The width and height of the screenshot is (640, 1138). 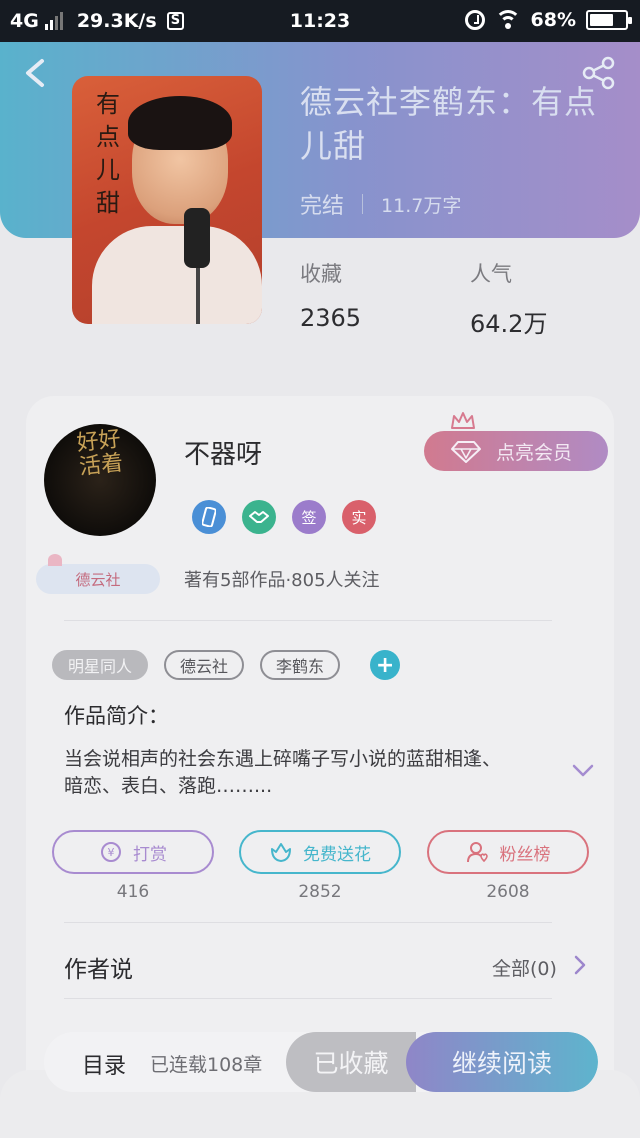 I want to click on sign-badge-icon: 签, so click(x=309, y=517).